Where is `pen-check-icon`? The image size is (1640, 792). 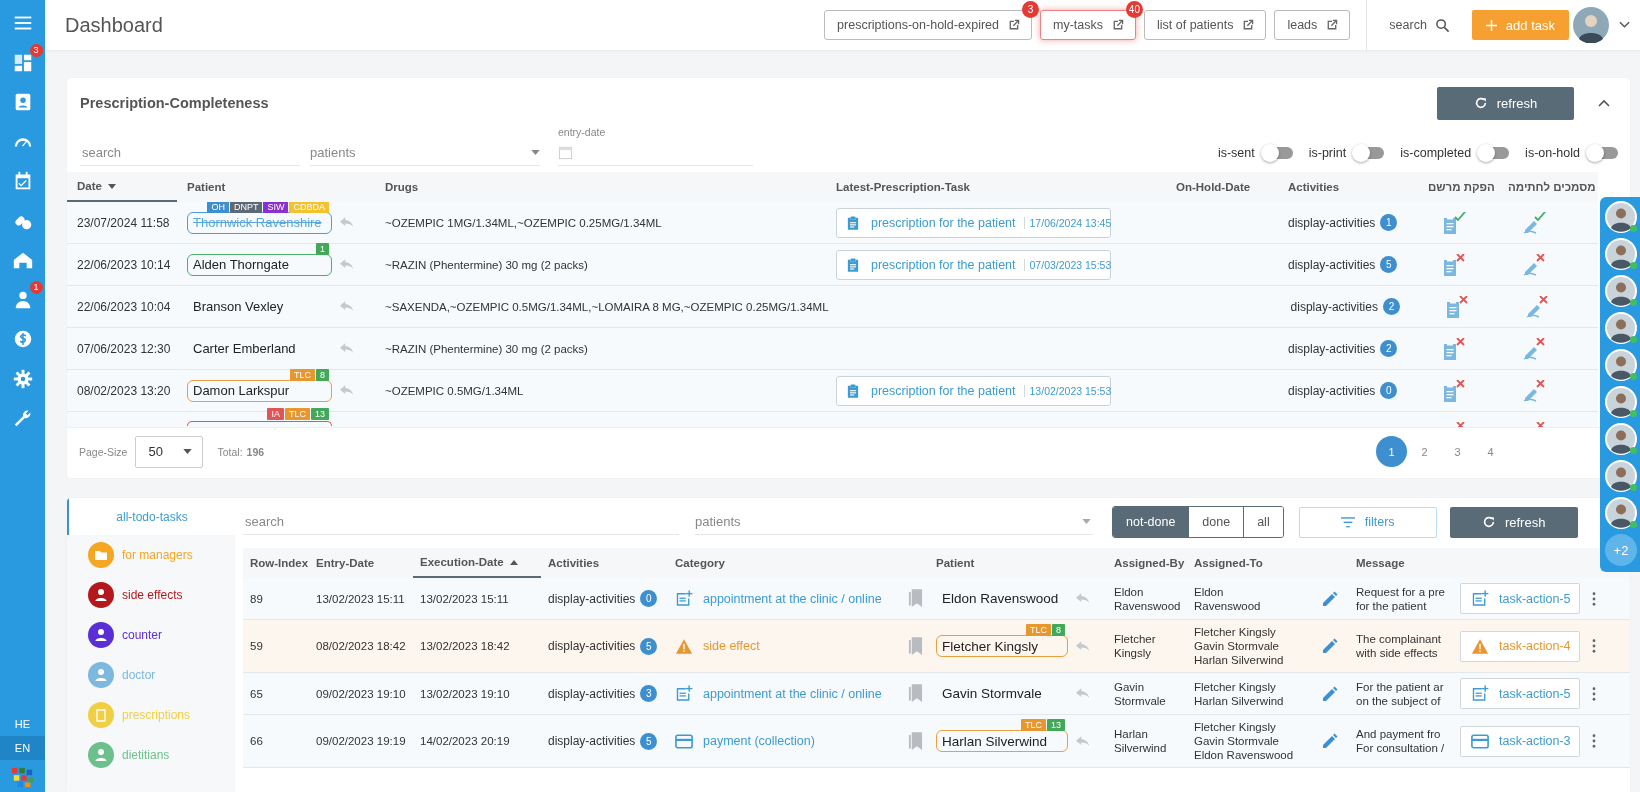
pen-check-icon is located at coordinates (1534, 222).